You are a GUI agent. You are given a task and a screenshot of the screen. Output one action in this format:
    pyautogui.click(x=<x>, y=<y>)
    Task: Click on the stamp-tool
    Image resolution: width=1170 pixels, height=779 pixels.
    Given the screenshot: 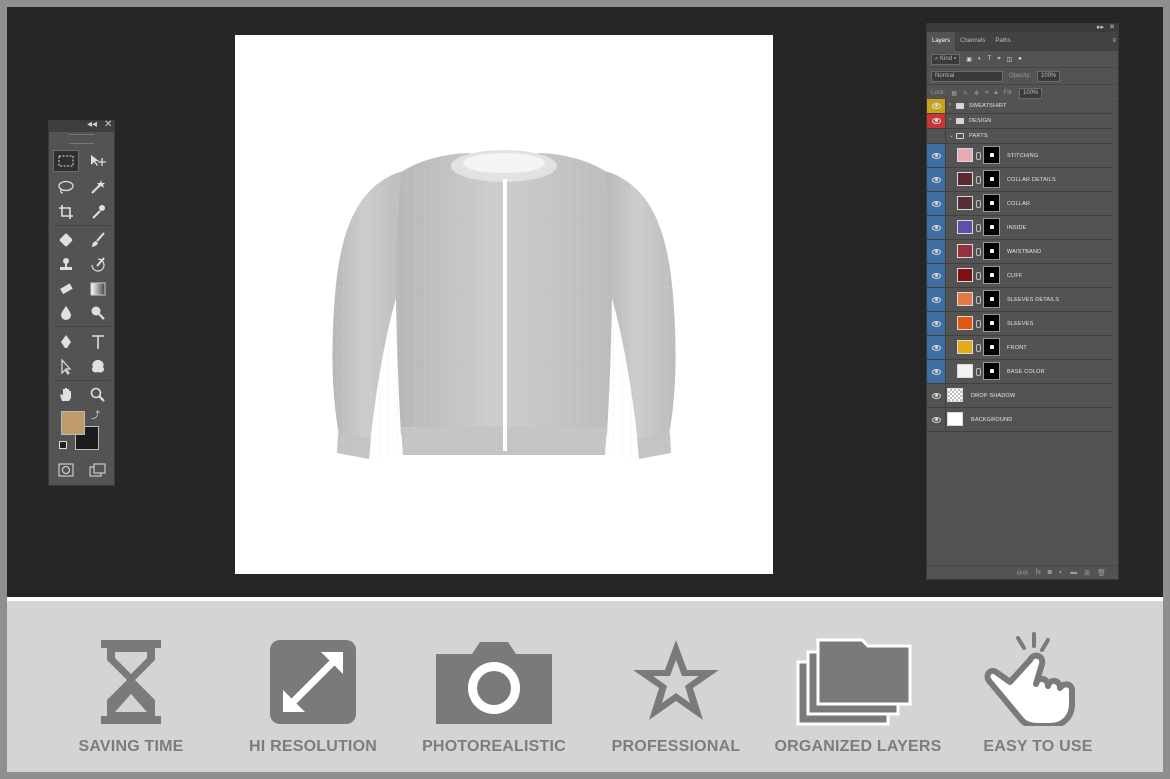 What is the action you would take?
    pyautogui.click(x=66, y=265)
    